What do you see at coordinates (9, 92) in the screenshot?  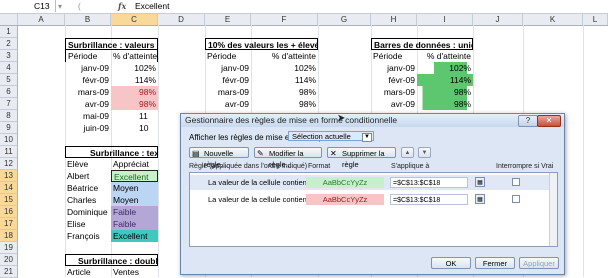 I see `row-header-6: 6` at bounding box center [9, 92].